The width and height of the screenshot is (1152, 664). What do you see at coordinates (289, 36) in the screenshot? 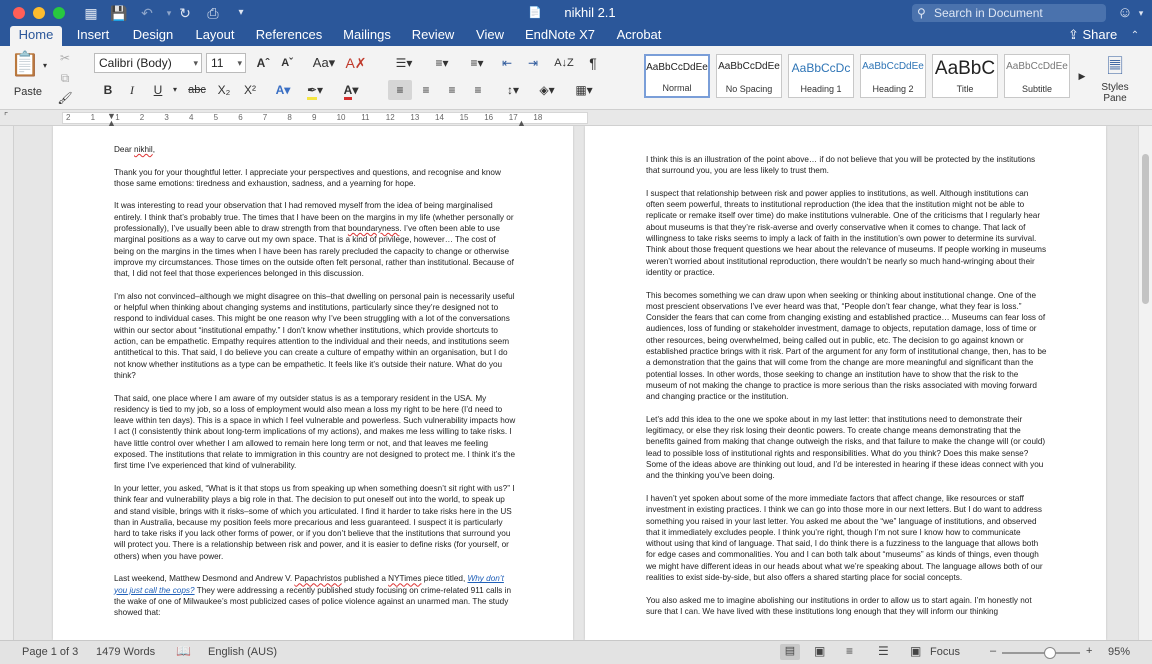
I see `tab-references: References` at bounding box center [289, 36].